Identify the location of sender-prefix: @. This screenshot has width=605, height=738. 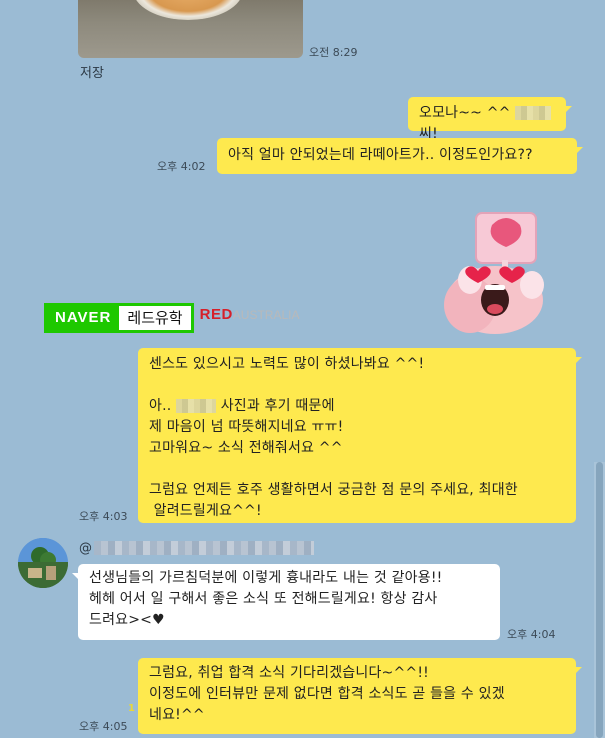
(85, 548).